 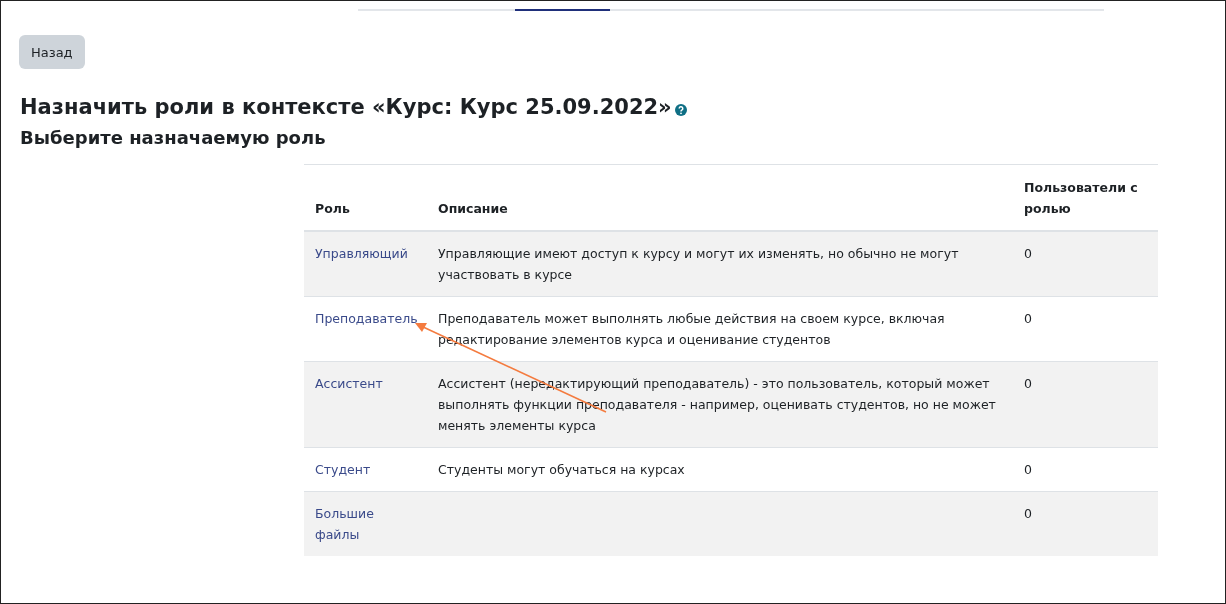 I want to click on role-link: Ассистент, so click(x=349, y=383).